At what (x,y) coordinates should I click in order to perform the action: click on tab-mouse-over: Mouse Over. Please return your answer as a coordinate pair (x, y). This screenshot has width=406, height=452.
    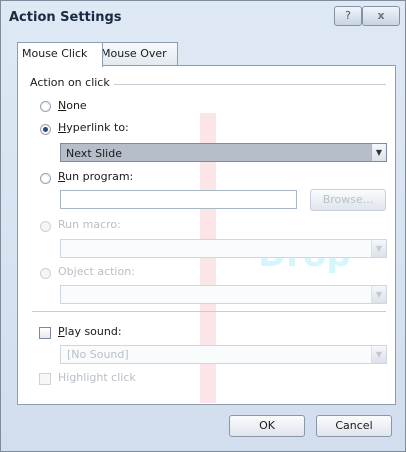
    Looking at the image, I should click on (137, 53).